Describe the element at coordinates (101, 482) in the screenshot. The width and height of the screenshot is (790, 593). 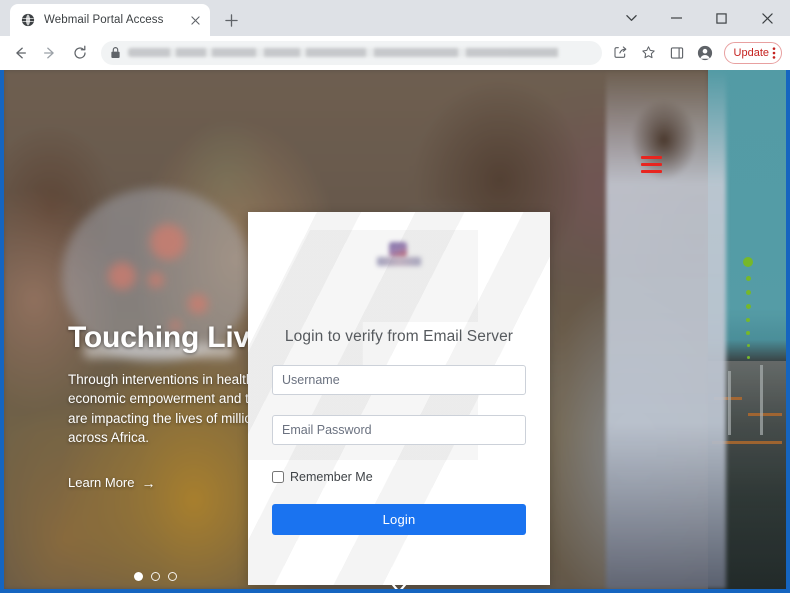
I see `learn-more-label: Learn More` at that location.